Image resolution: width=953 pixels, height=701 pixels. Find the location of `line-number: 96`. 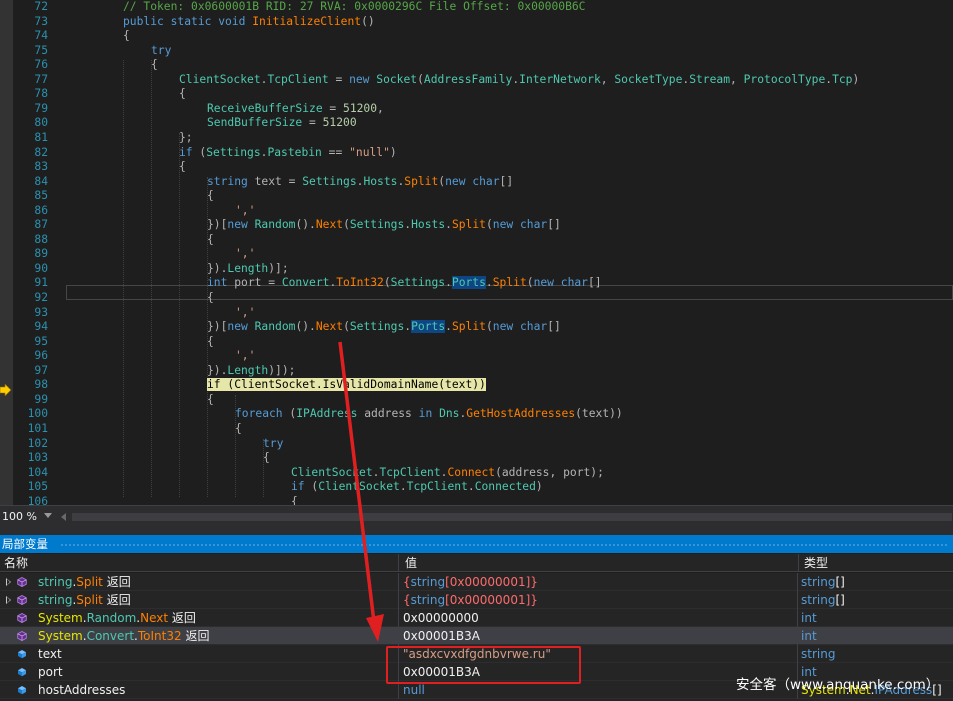

line-number: 96 is located at coordinates (41, 356).